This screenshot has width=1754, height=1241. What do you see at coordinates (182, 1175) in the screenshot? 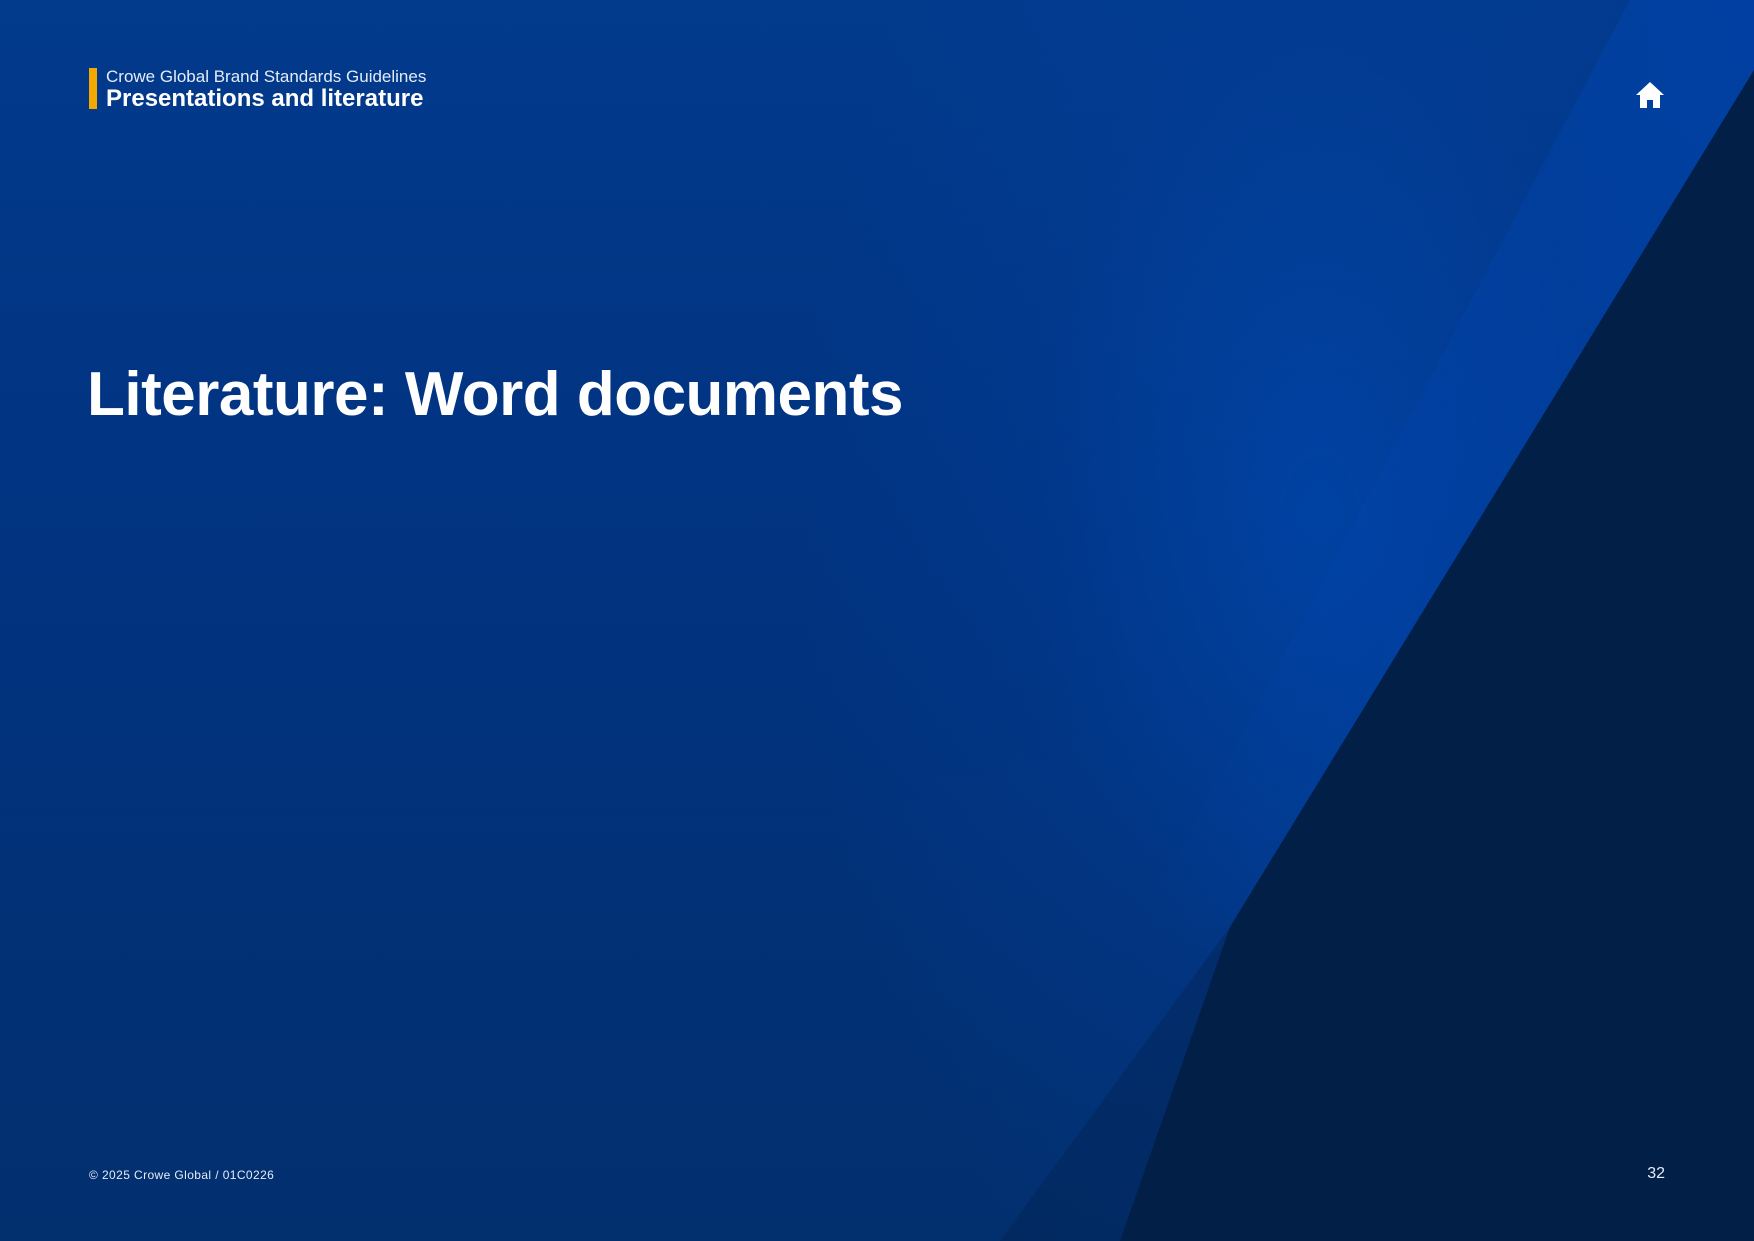
I see `footer-copyright: © 2025 Crowe Global / 01C0226` at bounding box center [182, 1175].